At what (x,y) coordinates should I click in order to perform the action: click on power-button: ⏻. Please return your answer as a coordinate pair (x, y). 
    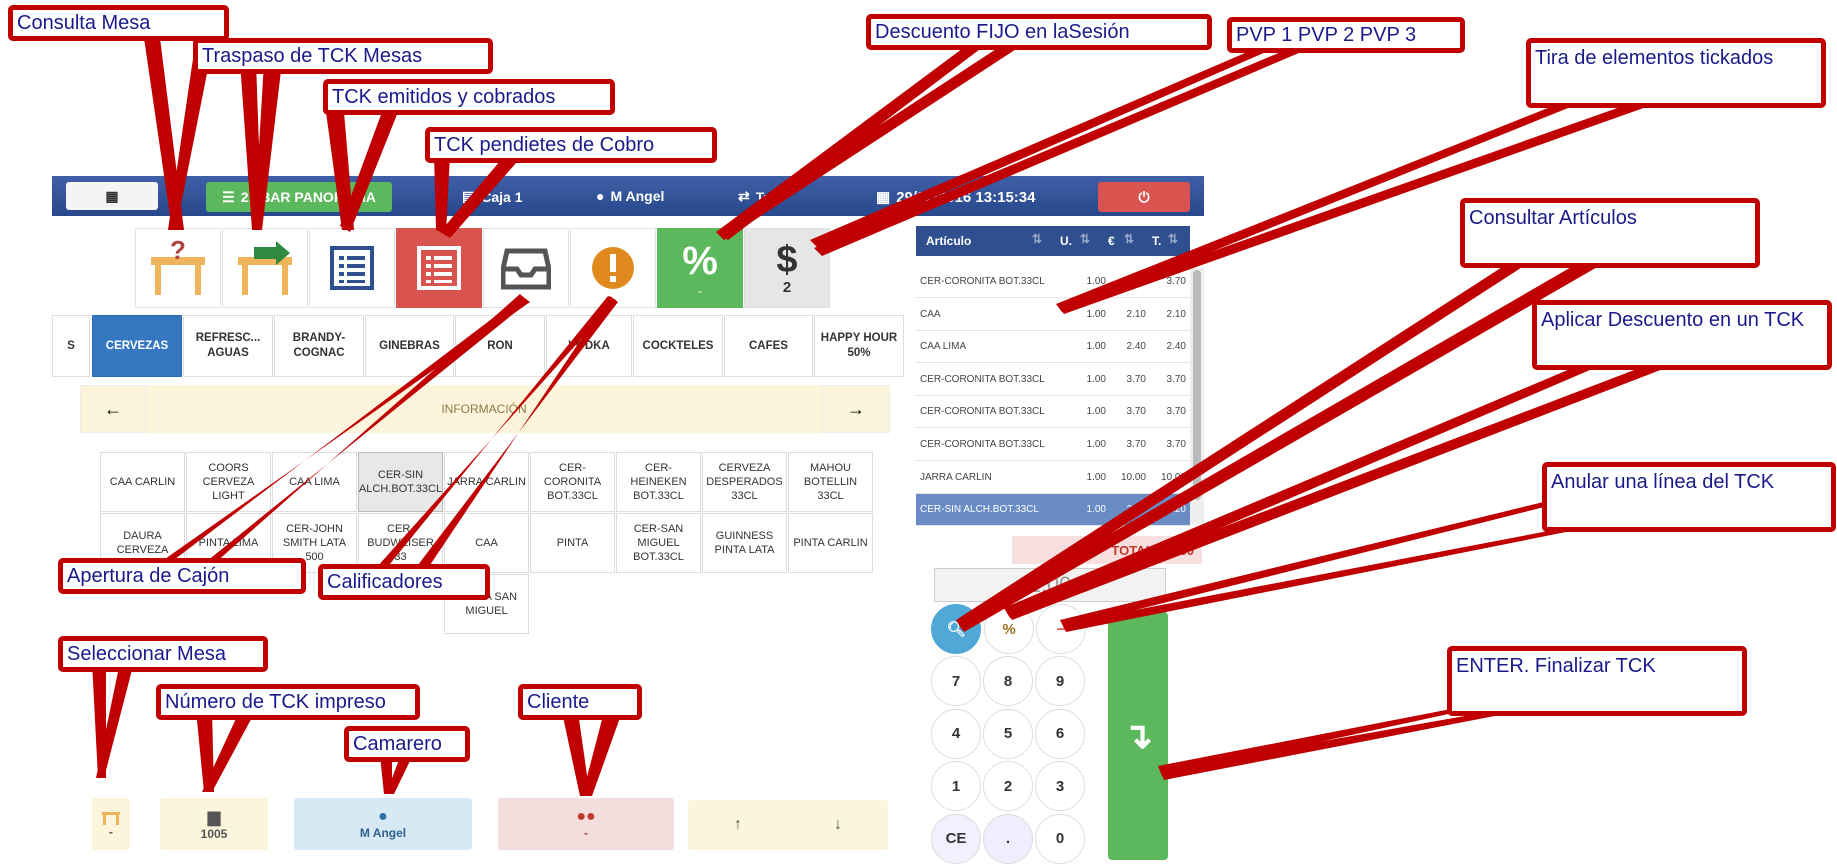
    Looking at the image, I should click on (1144, 197).